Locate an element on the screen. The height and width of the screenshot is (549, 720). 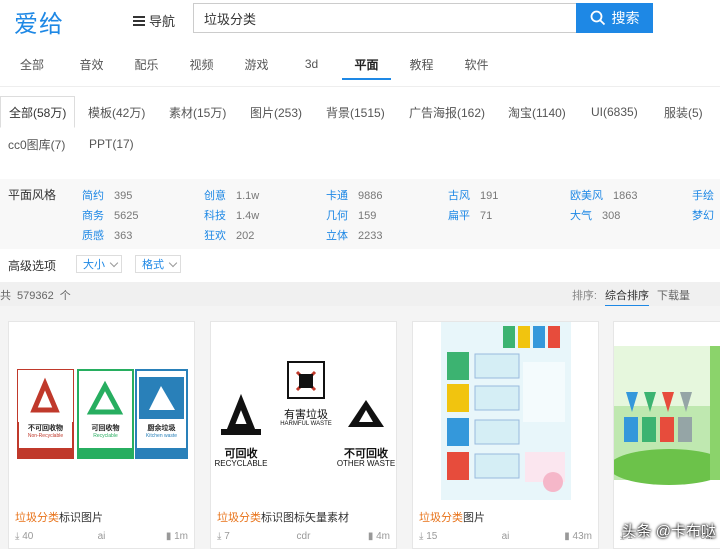
search-button-label: 搜索 is located at coordinates (625, 18).